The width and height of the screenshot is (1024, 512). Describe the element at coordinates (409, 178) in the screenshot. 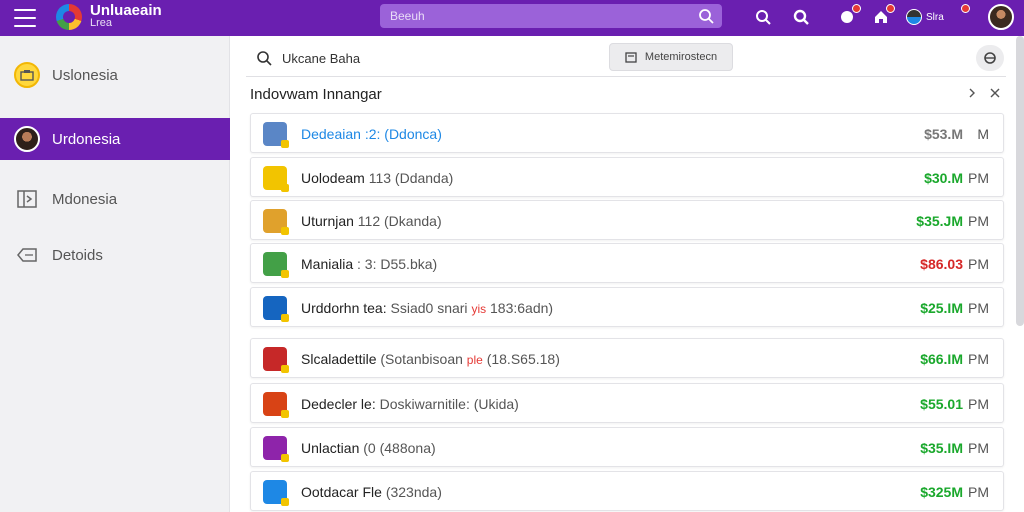

I see `row-name-sub: 113 (Ddanda)` at that location.